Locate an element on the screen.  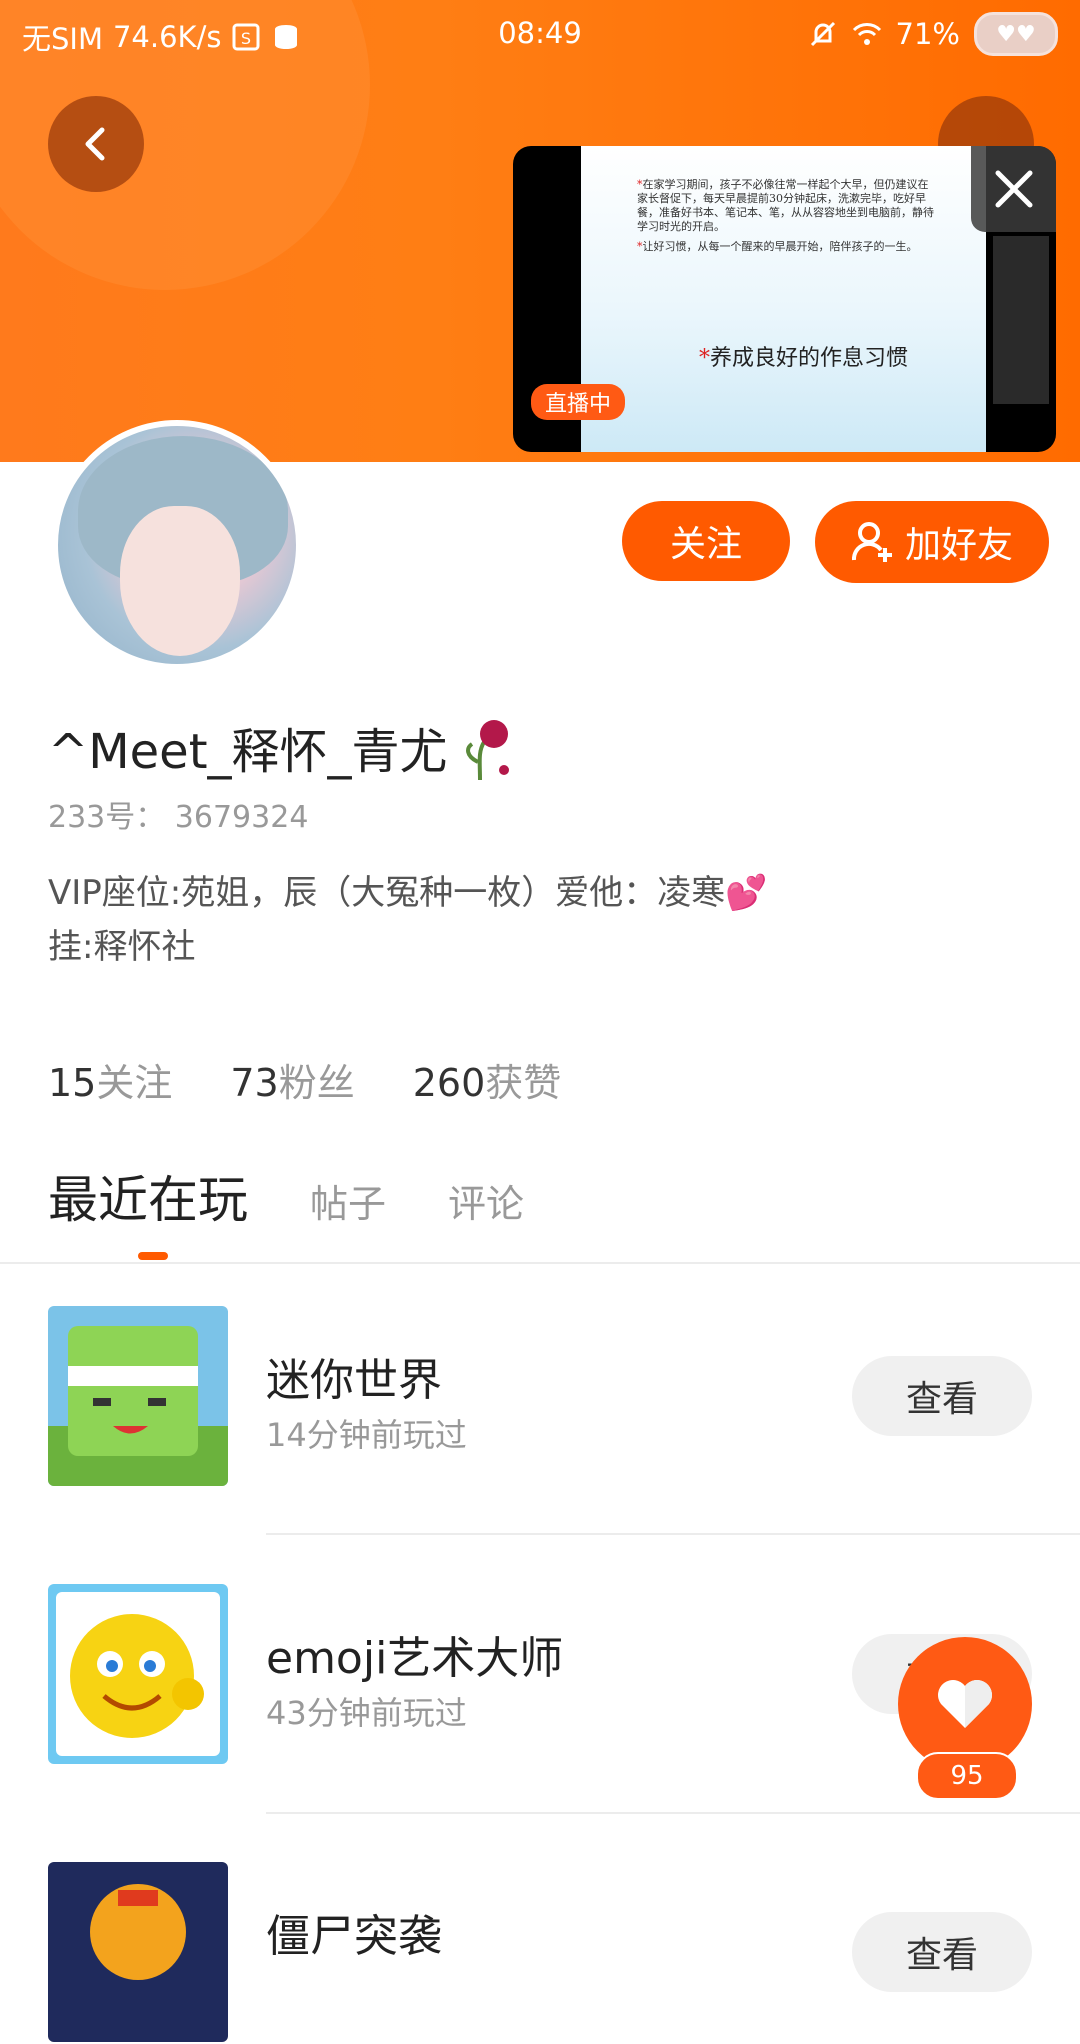
avatar-face is located at coordinates (180, 581).